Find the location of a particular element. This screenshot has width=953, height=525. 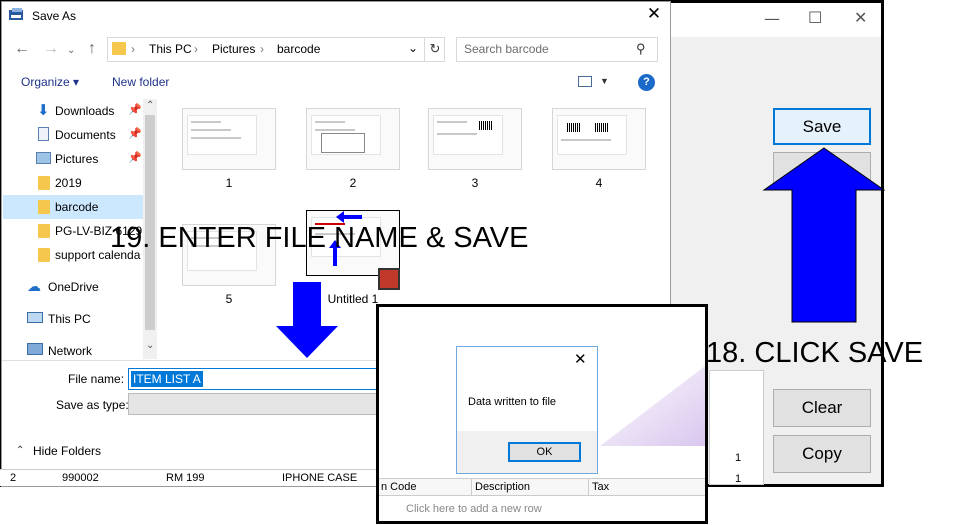

search-icon: ⚲ is located at coordinates (641, 49).